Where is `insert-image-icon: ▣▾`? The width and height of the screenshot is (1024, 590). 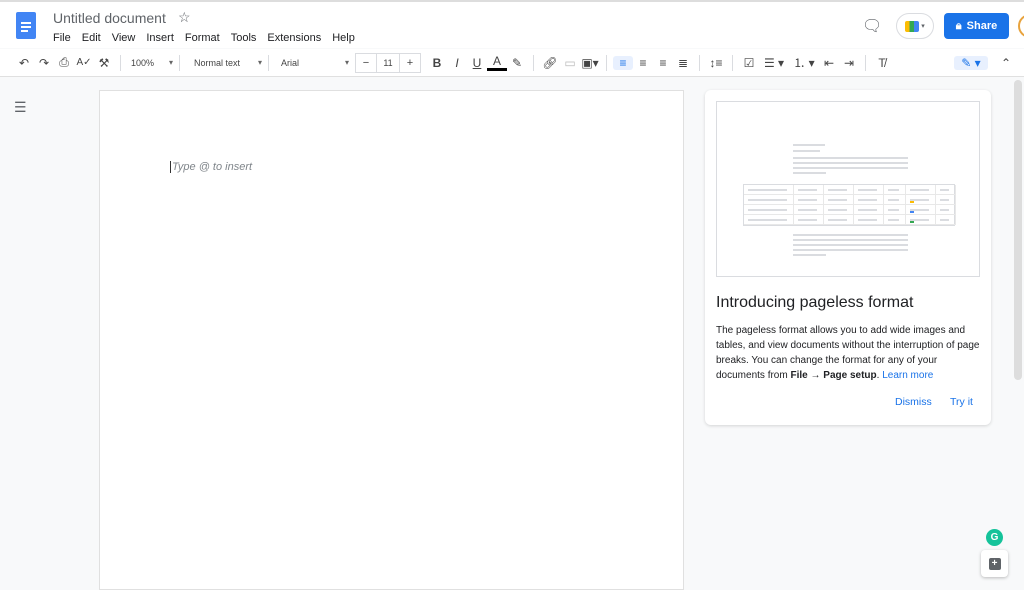
insert-image-icon: ▣▾ is located at coordinates (590, 63).